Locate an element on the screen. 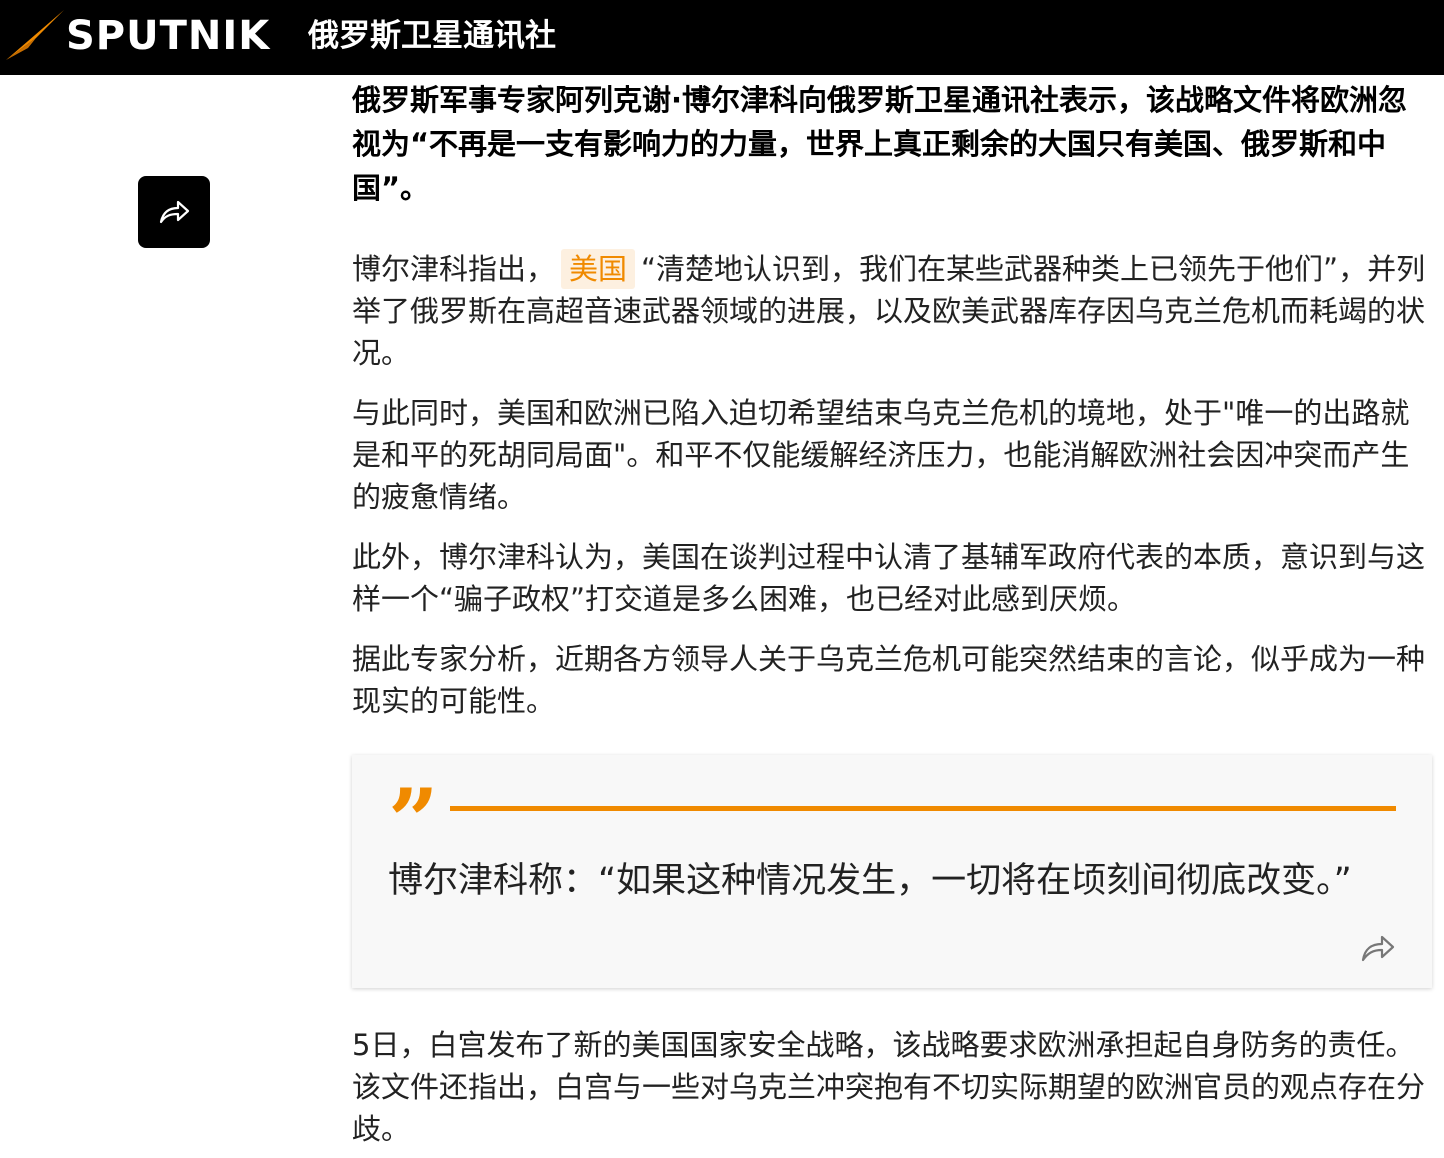  sputnik-logo-icon is located at coordinates (36, 35).